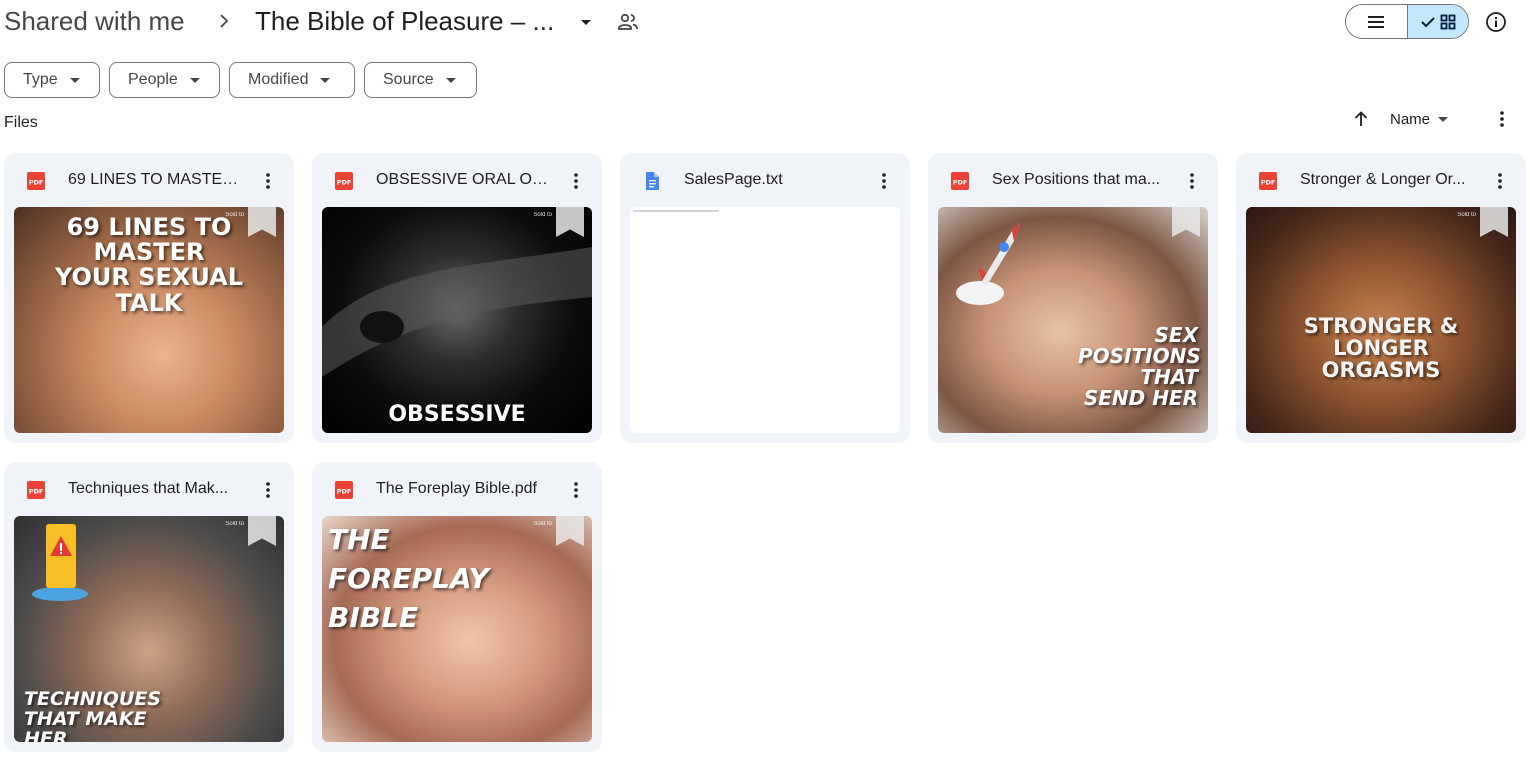 This screenshot has height=760, width=1530. What do you see at coordinates (765, 320) in the screenshot?
I see `file-thumbnail` at bounding box center [765, 320].